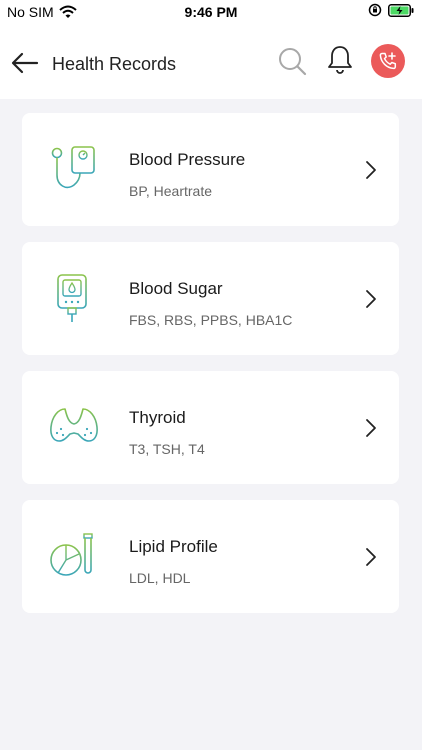  What do you see at coordinates (401, 10) in the screenshot?
I see `battery-charging-icon` at bounding box center [401, 10].